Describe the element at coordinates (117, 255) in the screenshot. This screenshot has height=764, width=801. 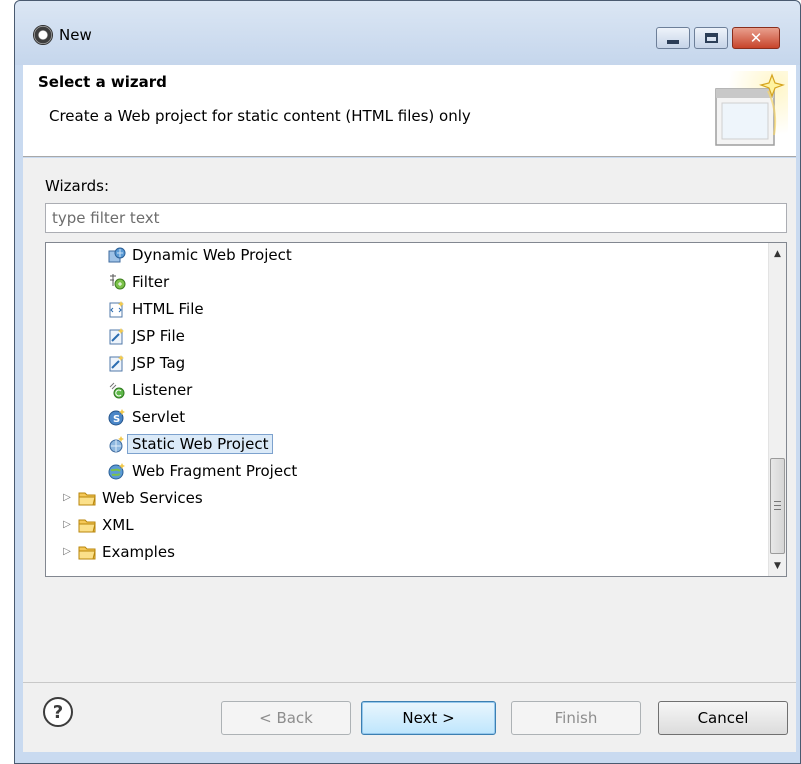
I see `dynamic-web-project-icon` at that location.